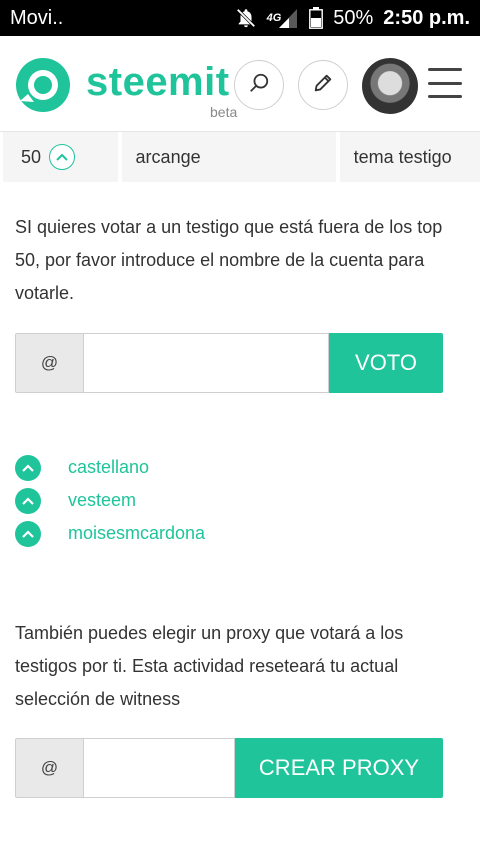 This screenshot has width=480, height=854. I want to click on beta-label: beta, so click(224, 112).